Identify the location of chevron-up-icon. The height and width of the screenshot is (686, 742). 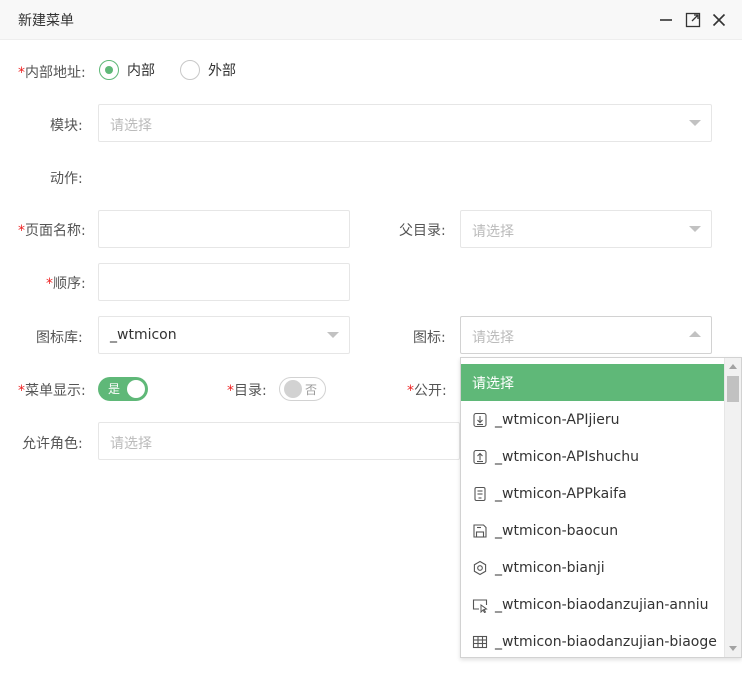
(695, 334).